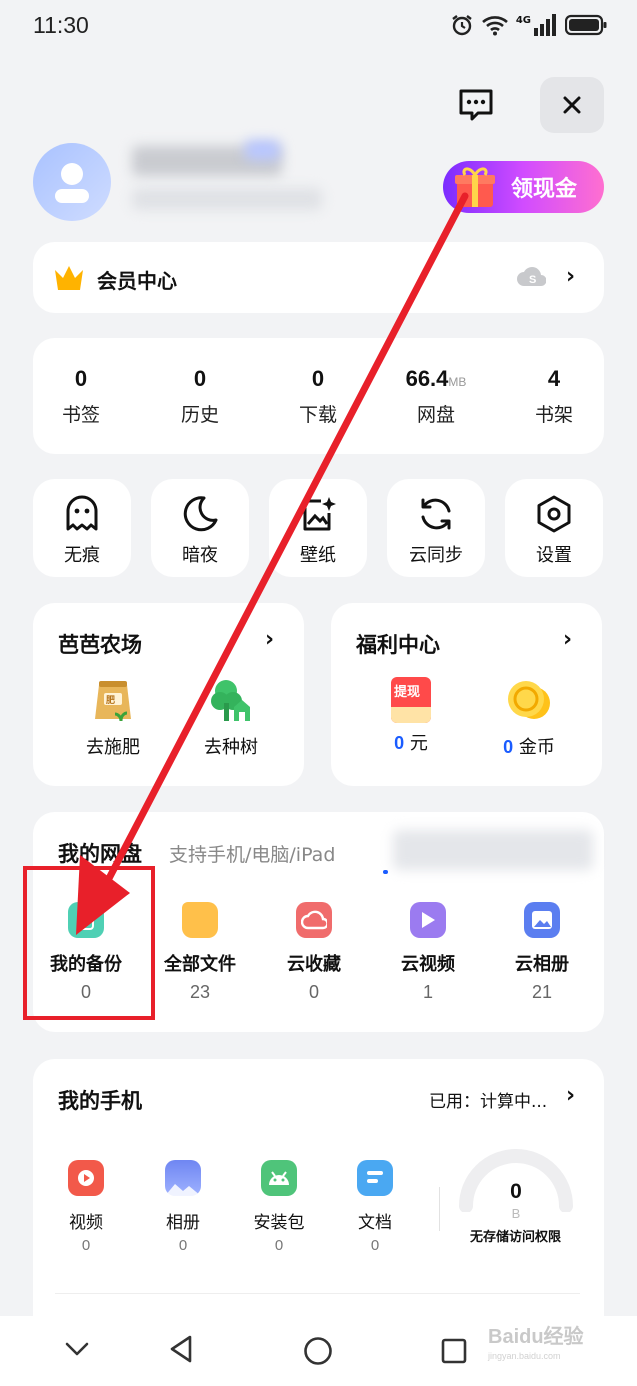 The image size is (637, 1386). I want to click on baidu-watermark: Baidu经验 jingyan.baidu.com, so click(548, 1348).